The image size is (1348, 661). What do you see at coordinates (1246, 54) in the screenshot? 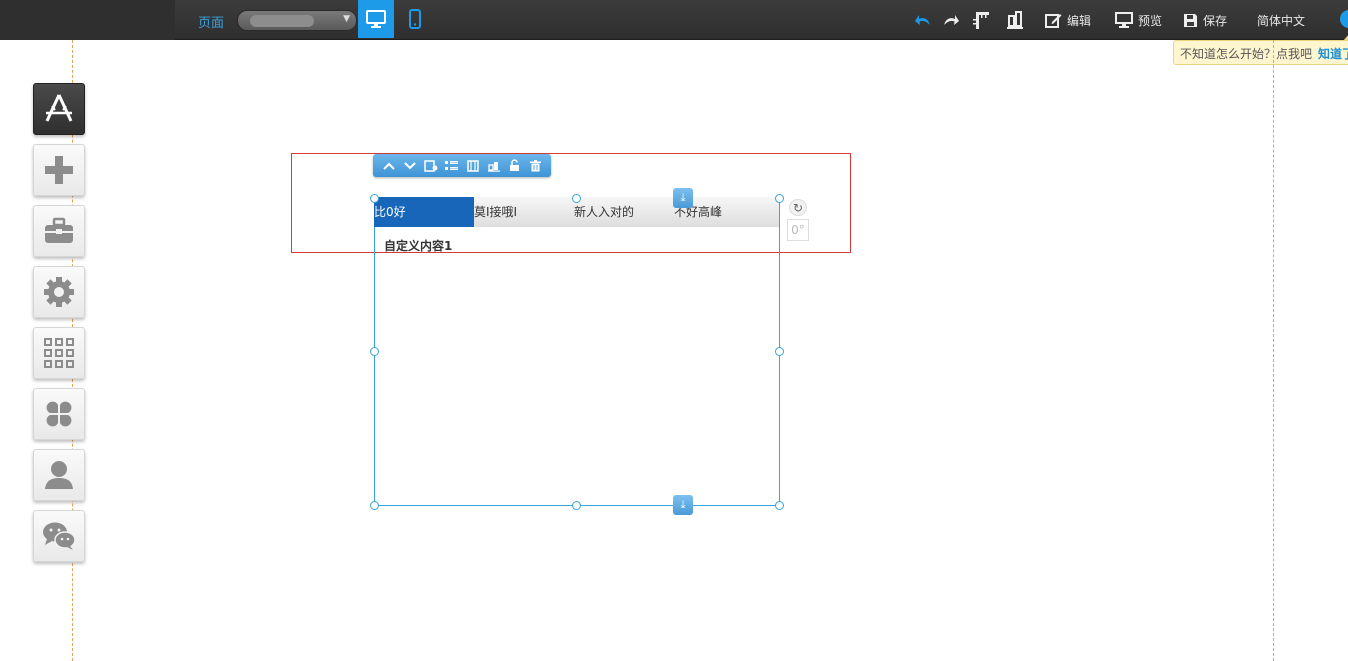
I see `tip-text: 不知道怎么开始？点我吧` at bounding box center [1246, 54].